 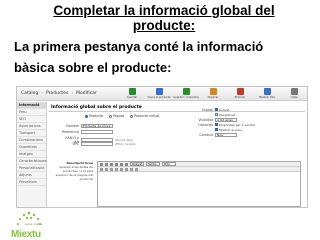 What do you see at coordinates (131, 169) in the screenshot?
I see `image-icon` at bounding box center [131, 169].